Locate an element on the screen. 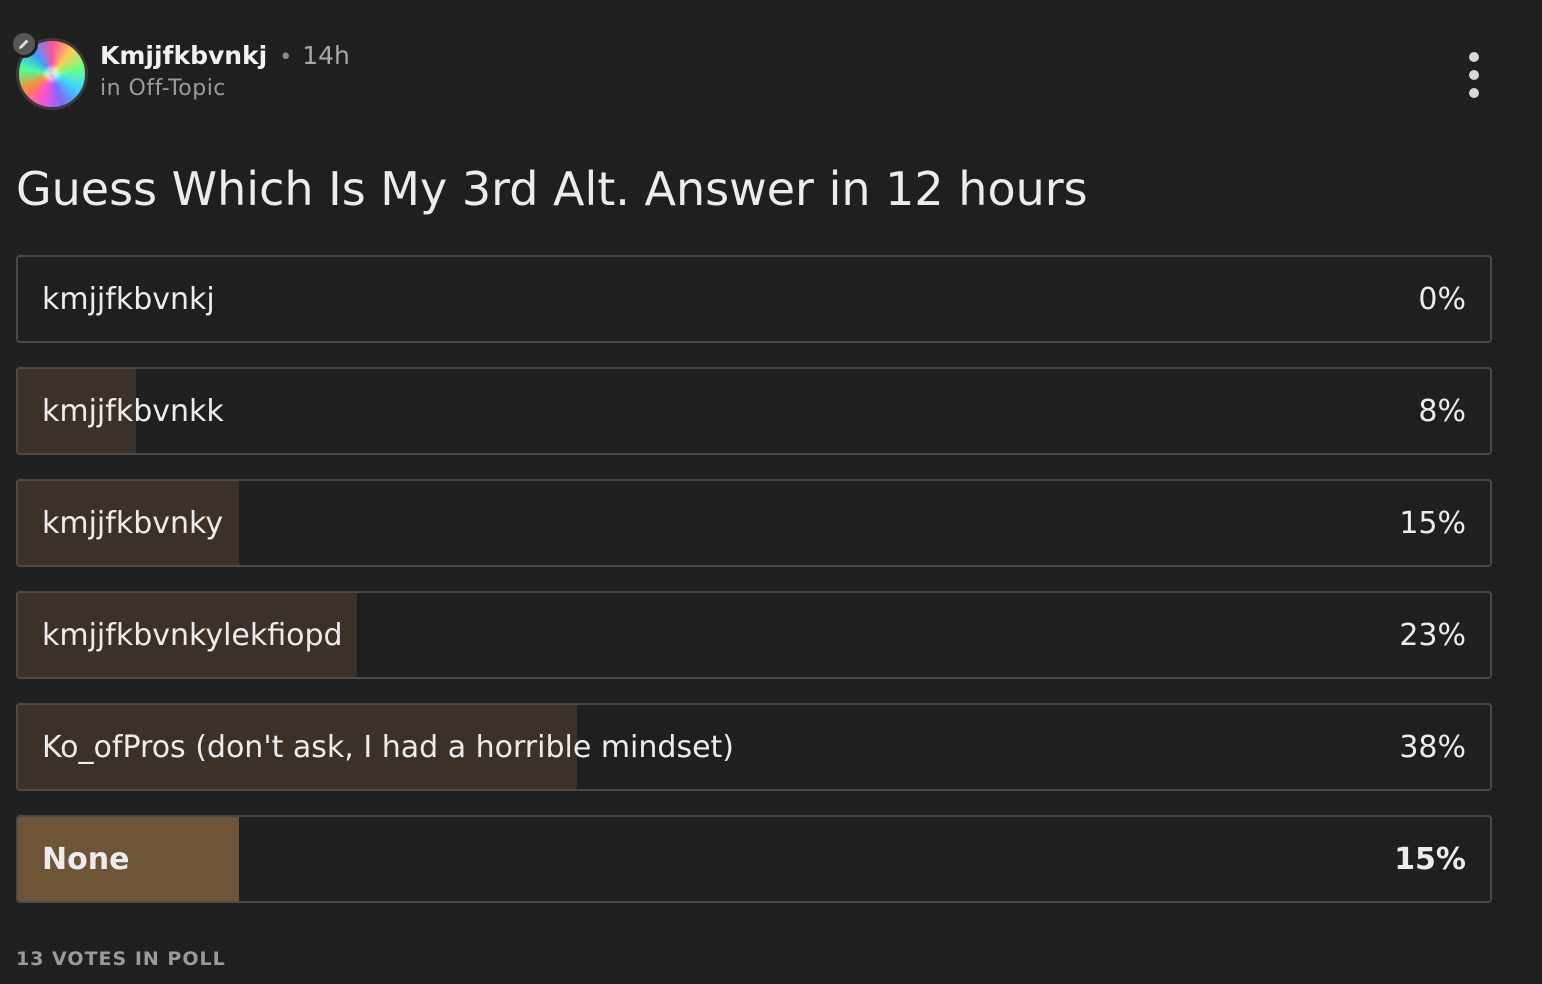 The image size is (1542, 984). poll-option: kmjjfkbvnky 15% is located at coordinates (754, 523).